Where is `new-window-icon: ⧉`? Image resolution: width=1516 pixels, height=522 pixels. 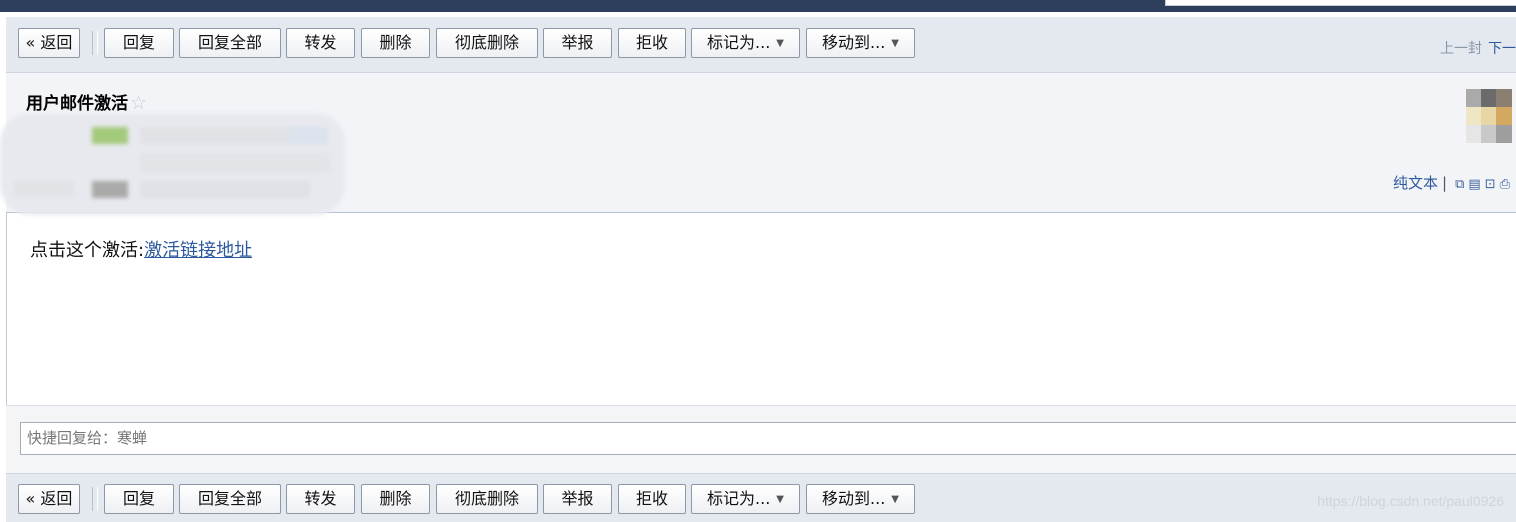 new-window-icon: ⧉ is located at coordinates (1459, 184).